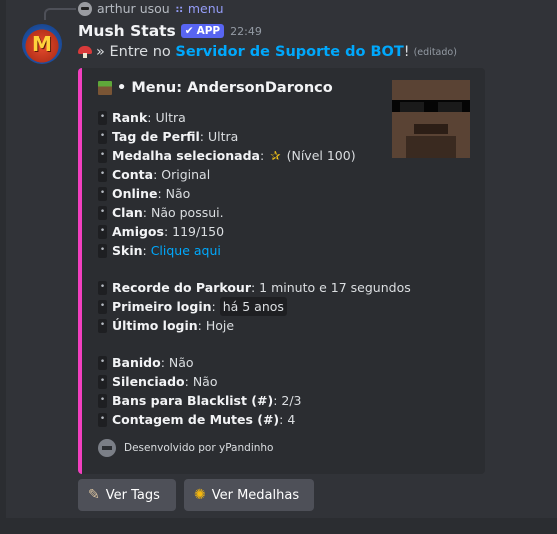 The image size is (557, 534). What do you see at coordinates (3, 267) in the screenshot?
I see `left-strip` at bounding box center [3, 267].